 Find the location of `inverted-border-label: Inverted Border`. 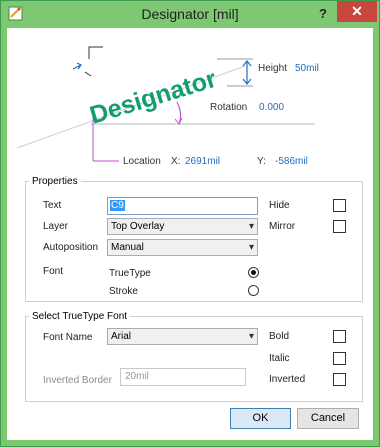

inverted-border-label: Inverted Border is located at coordinates (77, 380).